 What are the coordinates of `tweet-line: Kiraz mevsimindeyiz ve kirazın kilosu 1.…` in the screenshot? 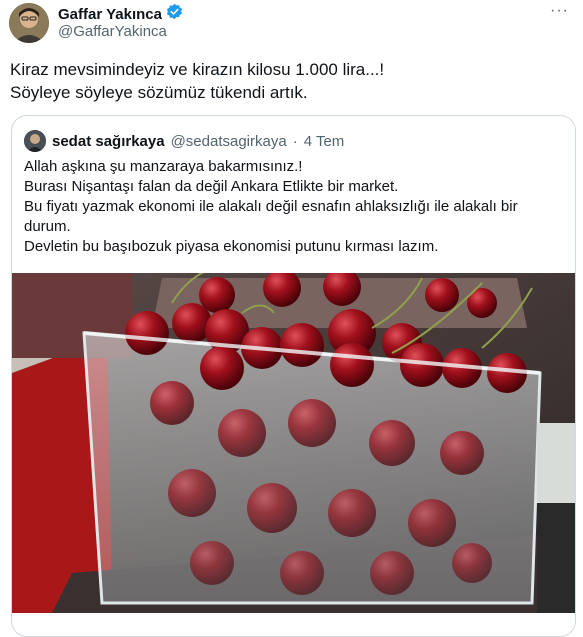 It's located at (197, 69).